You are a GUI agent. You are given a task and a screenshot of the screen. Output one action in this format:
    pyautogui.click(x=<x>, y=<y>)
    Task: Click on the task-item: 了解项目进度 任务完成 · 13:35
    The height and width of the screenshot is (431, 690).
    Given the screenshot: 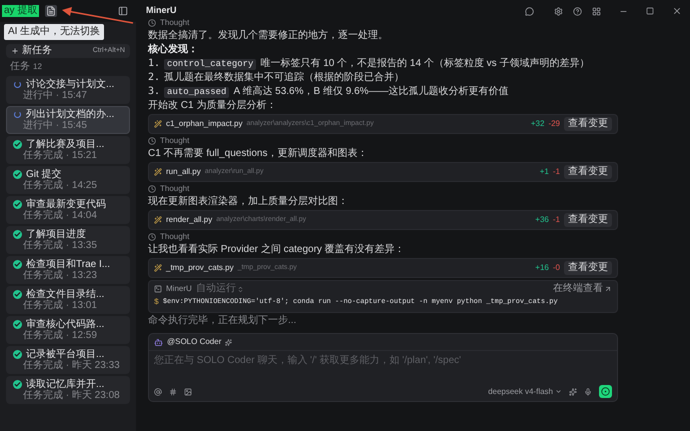 What is the action you would take?
    pyautogui.click(x=68, y=240)
    